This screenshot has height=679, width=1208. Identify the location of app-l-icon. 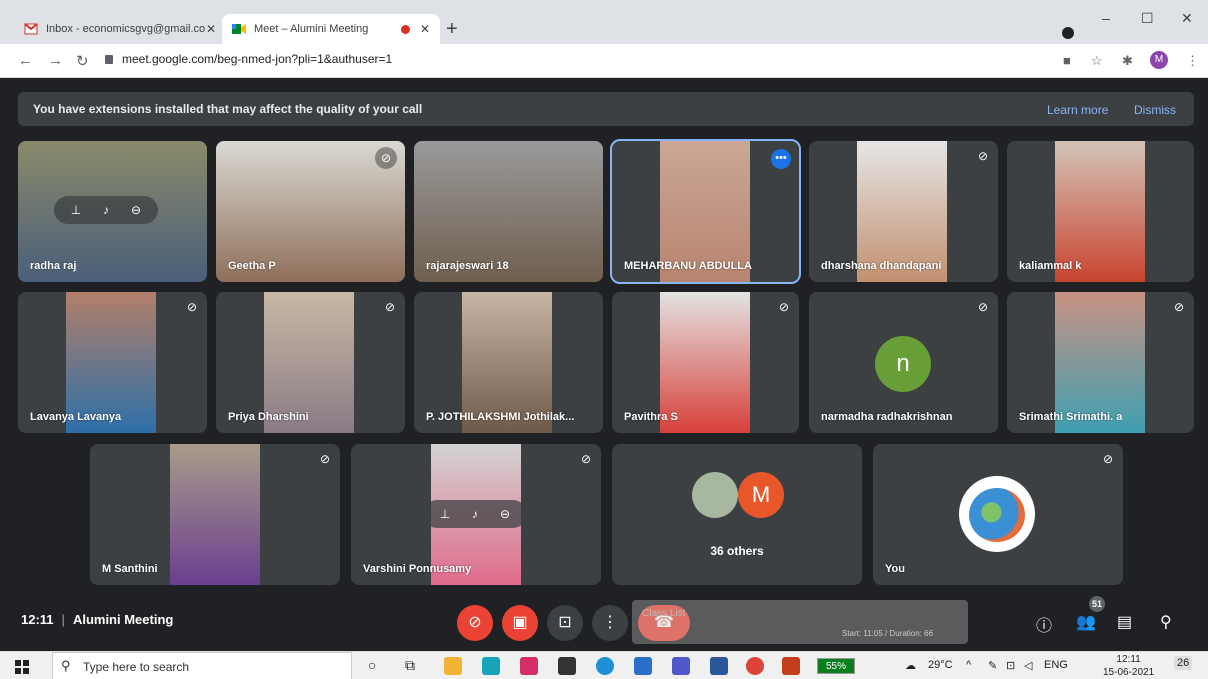
(491, 666).